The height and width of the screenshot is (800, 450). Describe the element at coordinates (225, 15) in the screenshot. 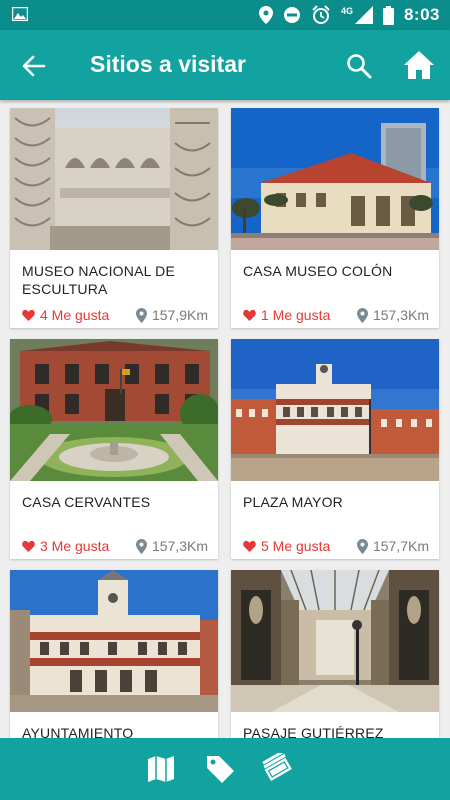

I see `status-bar: 4G 8:03` at that location.